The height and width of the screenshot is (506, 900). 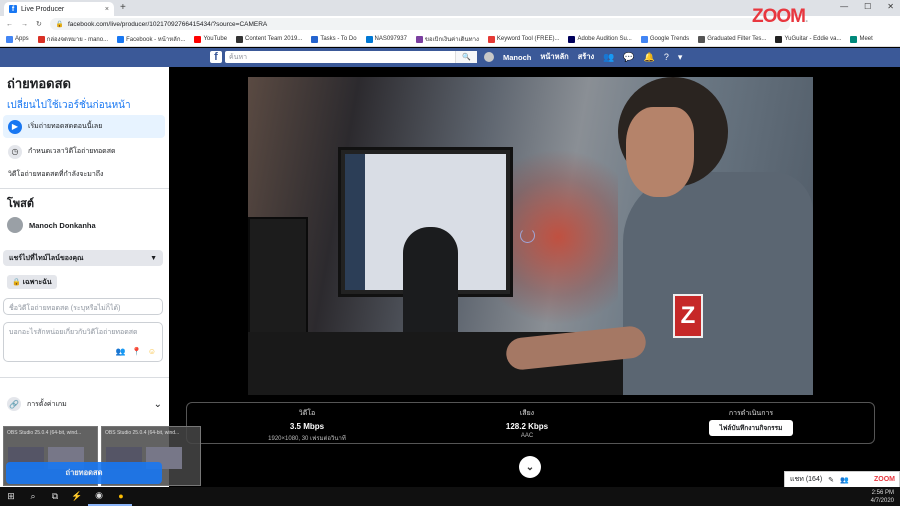 I want to click on edit-icon: ✎, so click(x=831, y=480).